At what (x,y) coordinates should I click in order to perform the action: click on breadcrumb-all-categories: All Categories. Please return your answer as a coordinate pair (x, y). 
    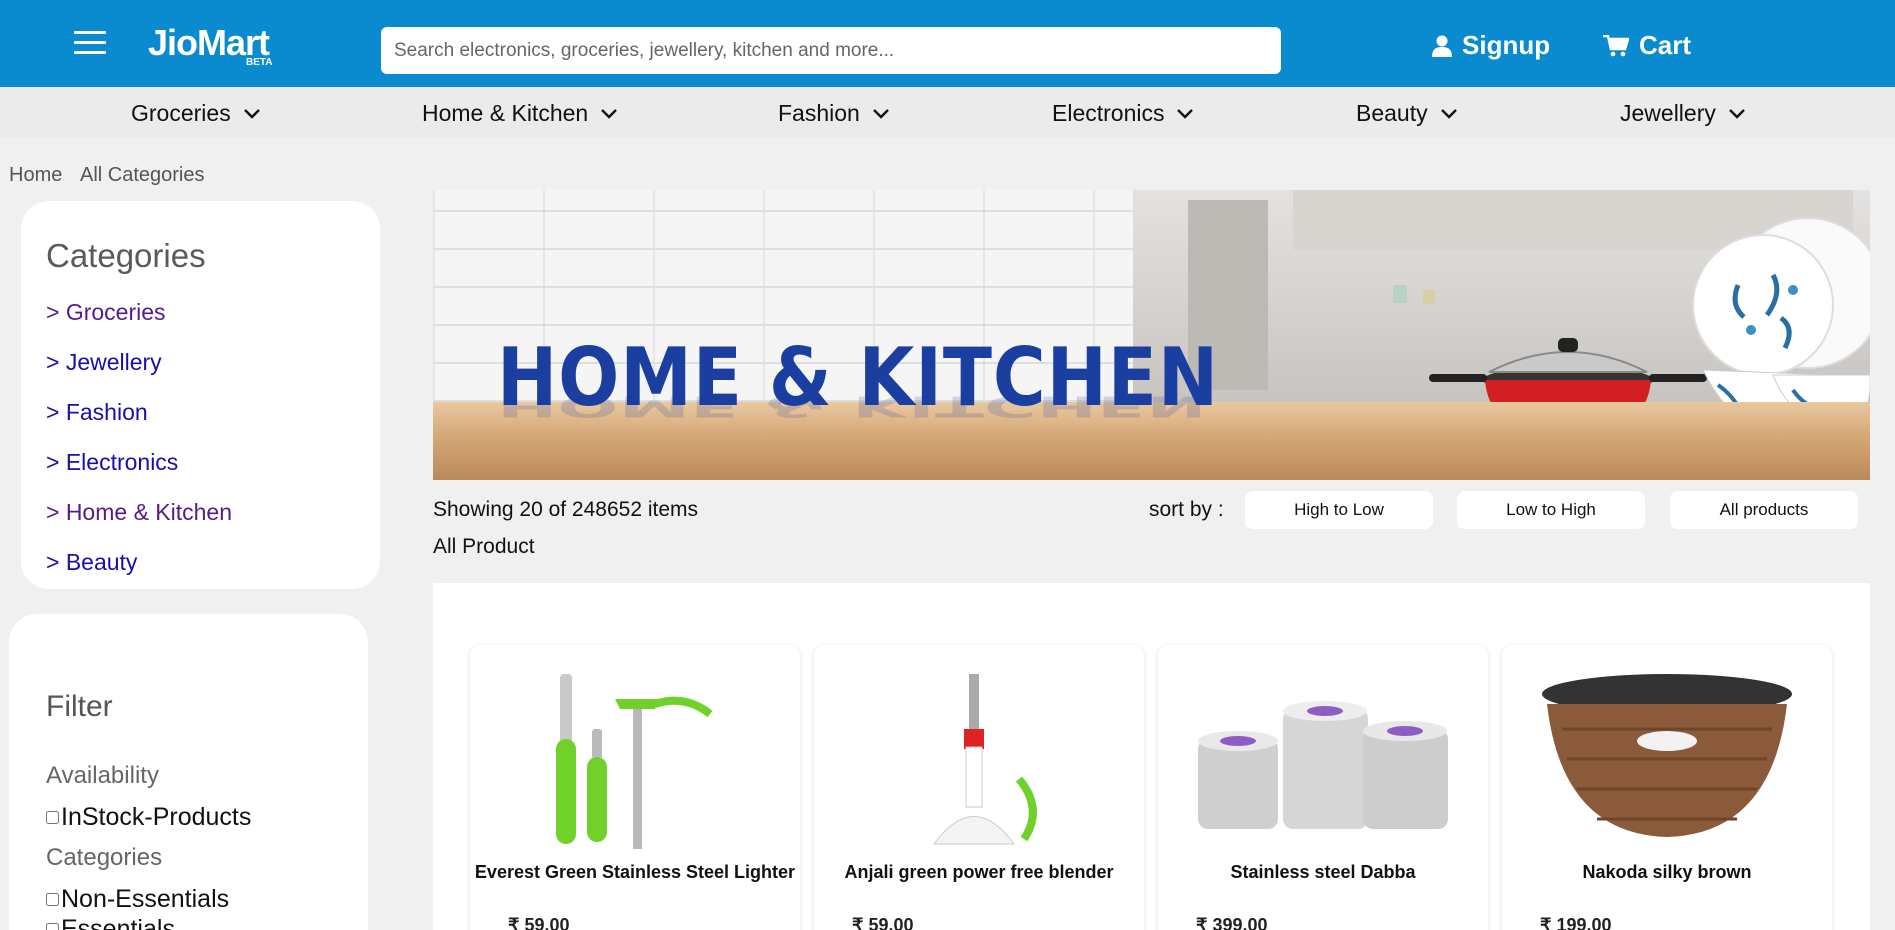
    Looking at the image, I should click on (142, 175).